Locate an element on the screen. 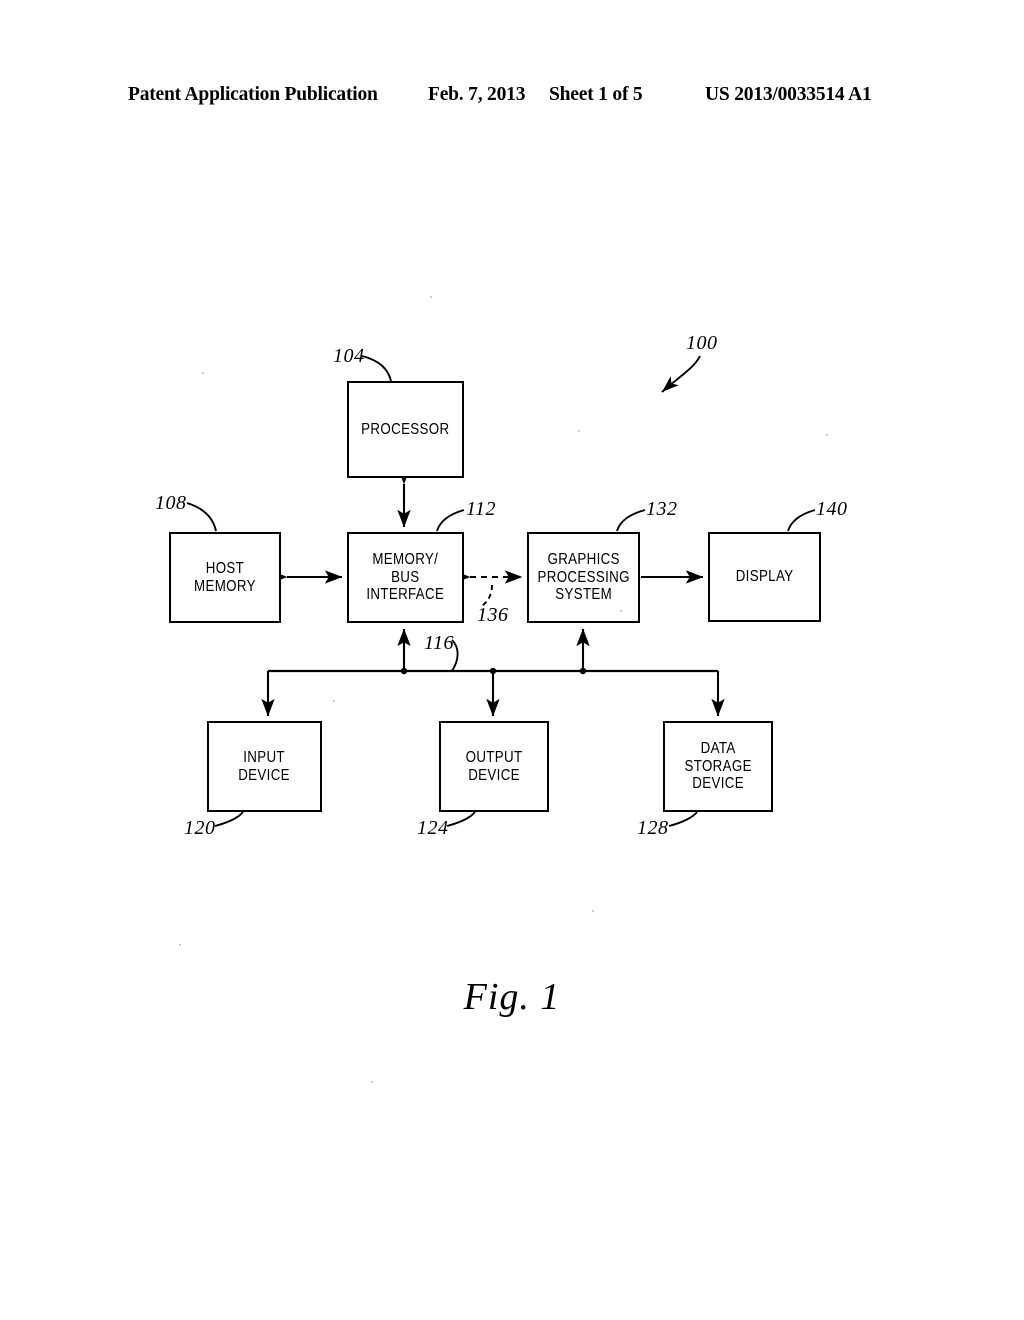 Image resolution: width=1024 pixels, height=1320 pixels. block-output-device-label: OUTPUT DEVICE is located at coordinates (494, 766).